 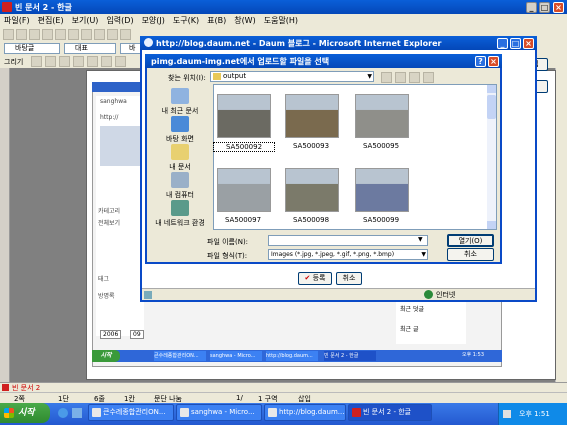 I want to click on menu-table: 표(B), so click(x=216, y=21).